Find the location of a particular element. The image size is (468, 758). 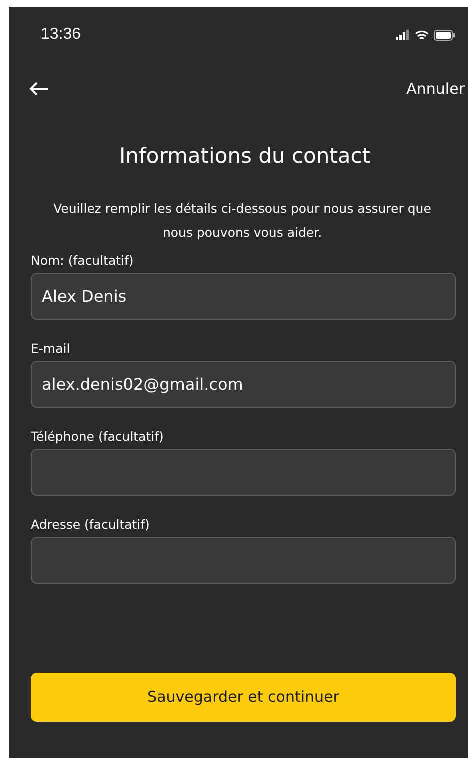

intro-text: Veuillez remplir les détails ci-dessous pour nous assurer que nous pouvons vous aider. is located at coordinates (242, 221).